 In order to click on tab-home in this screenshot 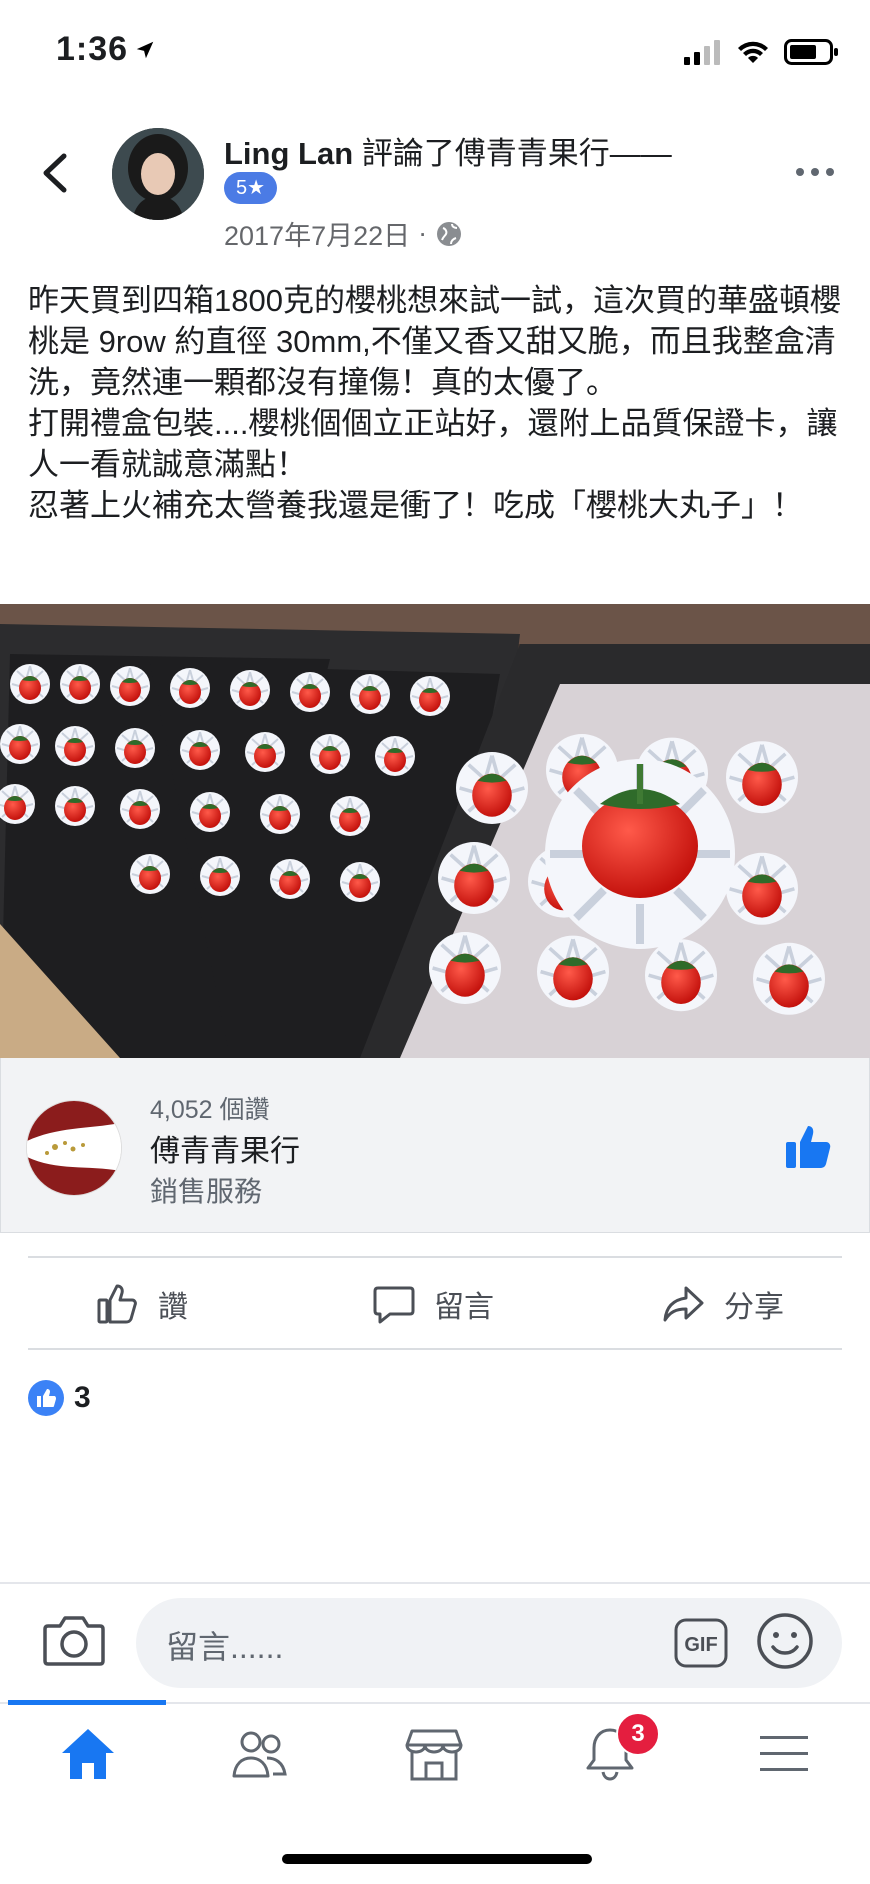, I will do `click(88, 1754)`.